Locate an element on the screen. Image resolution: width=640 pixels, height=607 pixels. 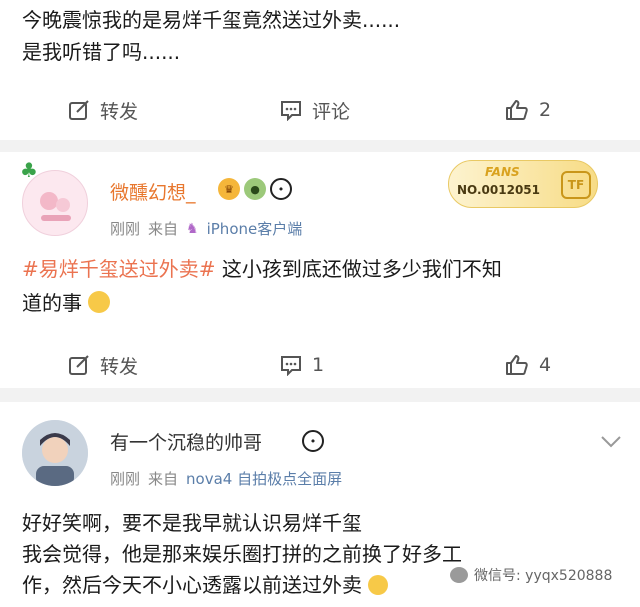
like-count: 4 is located at coordinates (545, 365).